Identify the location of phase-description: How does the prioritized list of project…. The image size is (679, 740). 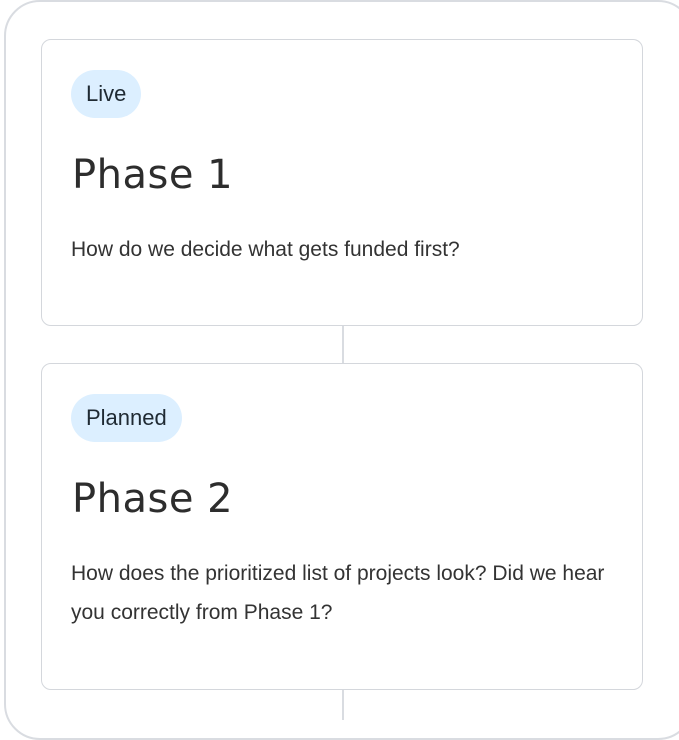
(338, 593).